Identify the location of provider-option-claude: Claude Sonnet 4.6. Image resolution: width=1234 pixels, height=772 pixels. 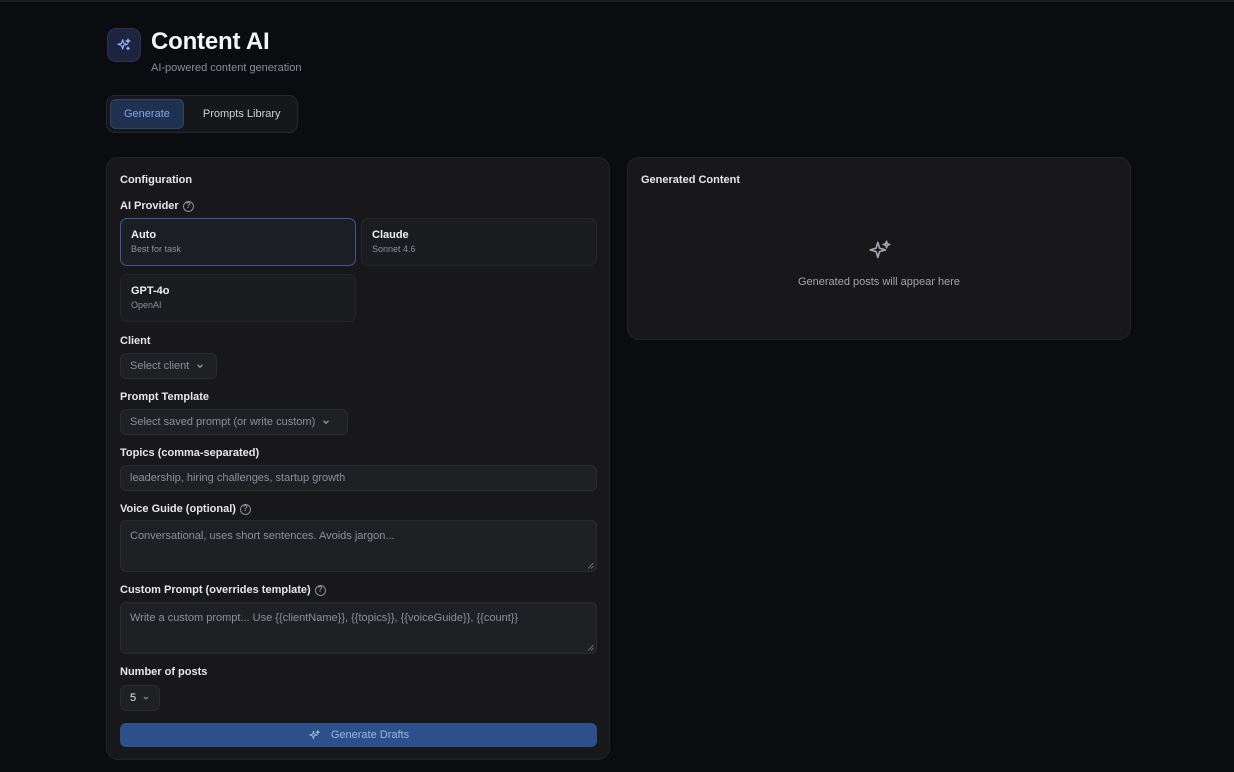
(479, 242).